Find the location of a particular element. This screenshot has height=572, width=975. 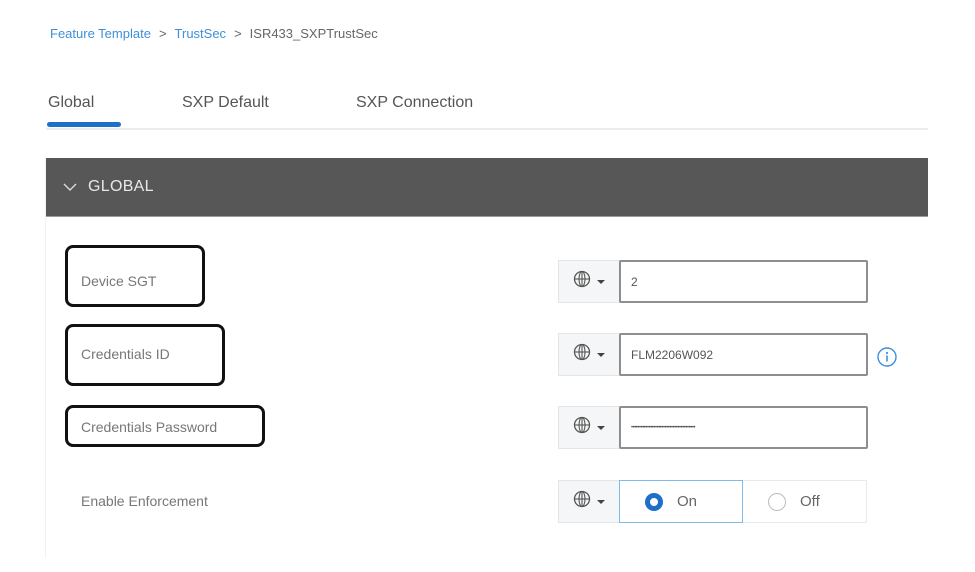

credentials-password-scope-dropdown is located at coordinates (589, 427).